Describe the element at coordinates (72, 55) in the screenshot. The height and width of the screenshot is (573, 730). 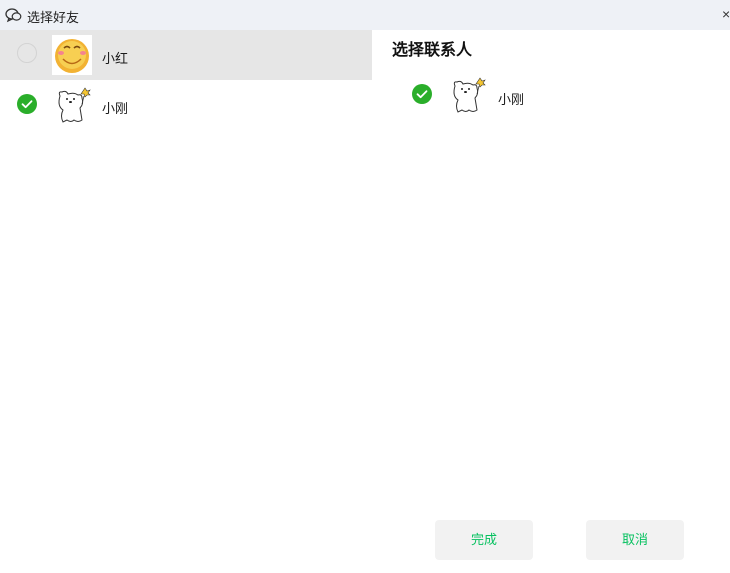
I see `smiley-face-avatar` at that location.